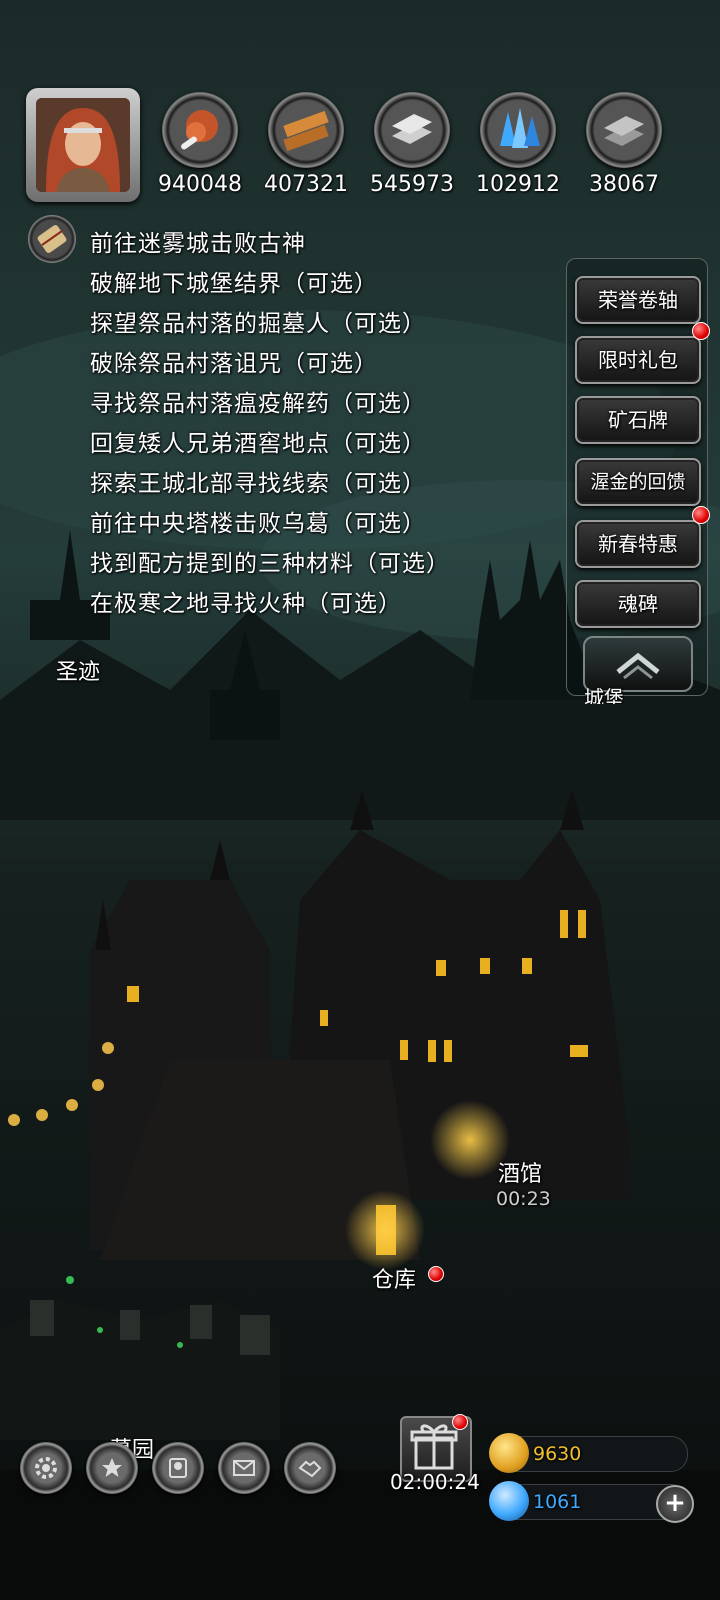  Describe the element at coordinates (588, 1453) in the screenshot. I see `gold-counter: 9630` at that location.